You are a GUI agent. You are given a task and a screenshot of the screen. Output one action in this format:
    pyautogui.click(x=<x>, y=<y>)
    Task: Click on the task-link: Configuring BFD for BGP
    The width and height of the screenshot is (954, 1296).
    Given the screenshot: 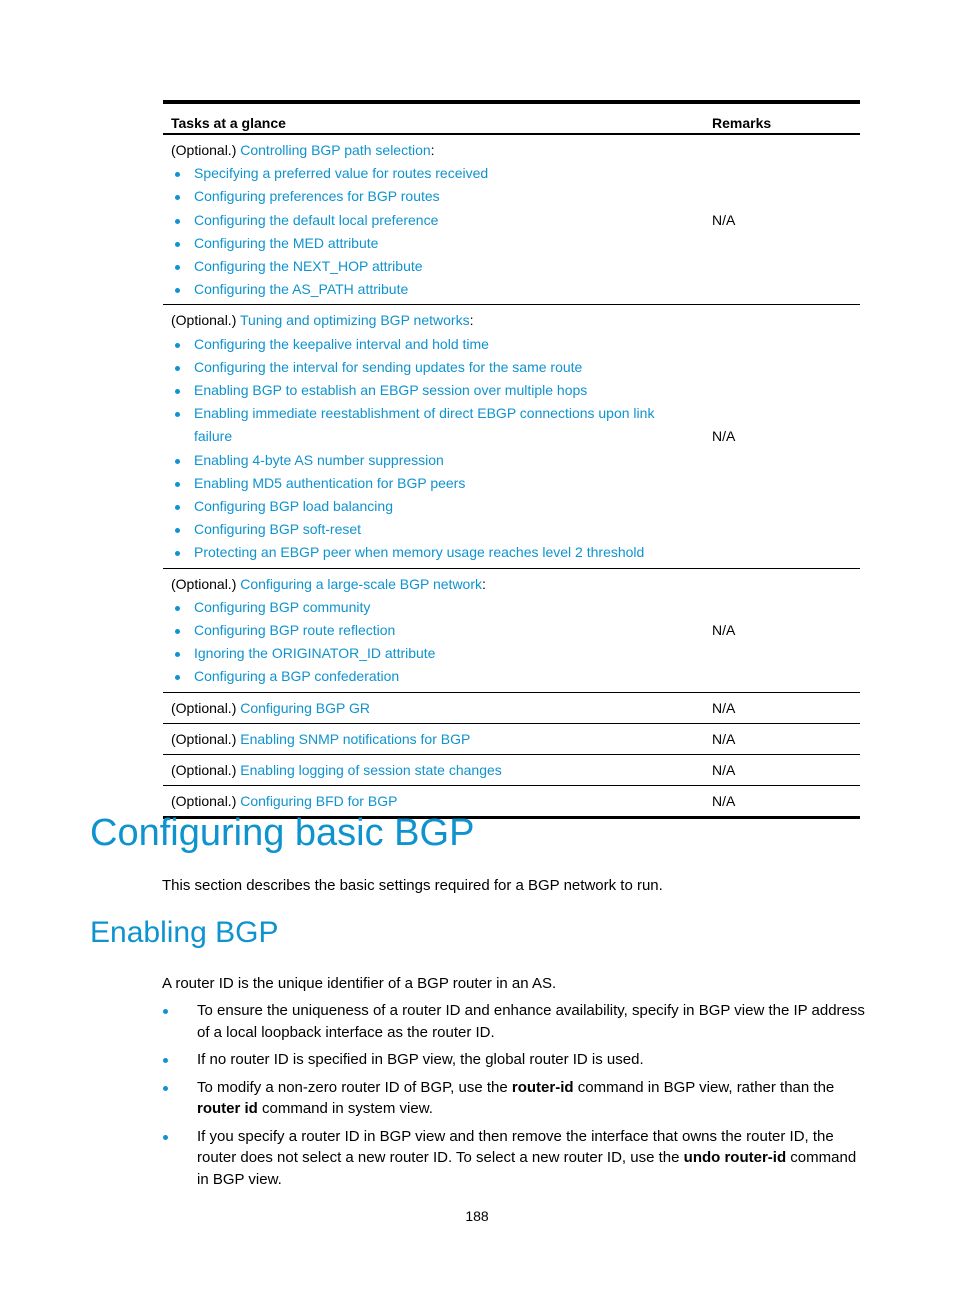 What is the action you would take?
    pyautogui.click(x=318, y=801)
    